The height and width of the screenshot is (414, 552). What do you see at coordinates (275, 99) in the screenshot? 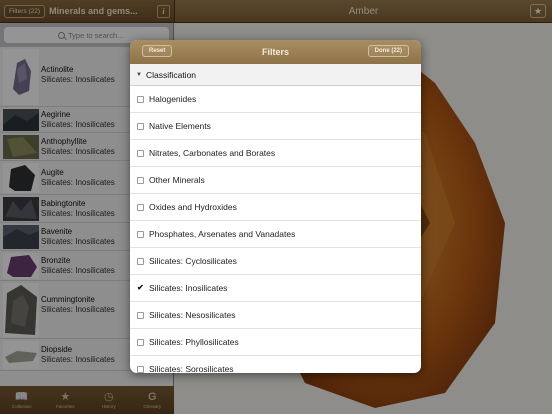
I see `filter-option: Halogenides` at bounding box center [275, 99].